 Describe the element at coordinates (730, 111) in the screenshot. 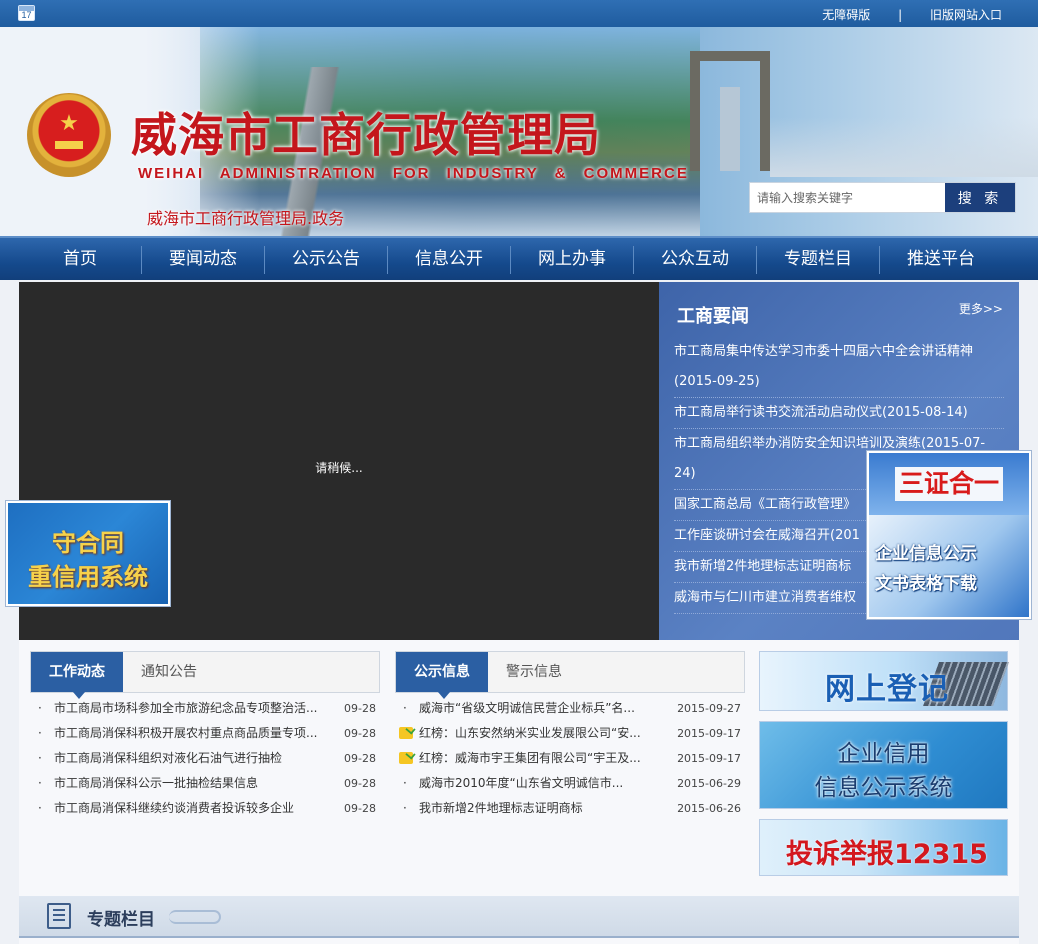

I see `city-gate-photo` at that location.